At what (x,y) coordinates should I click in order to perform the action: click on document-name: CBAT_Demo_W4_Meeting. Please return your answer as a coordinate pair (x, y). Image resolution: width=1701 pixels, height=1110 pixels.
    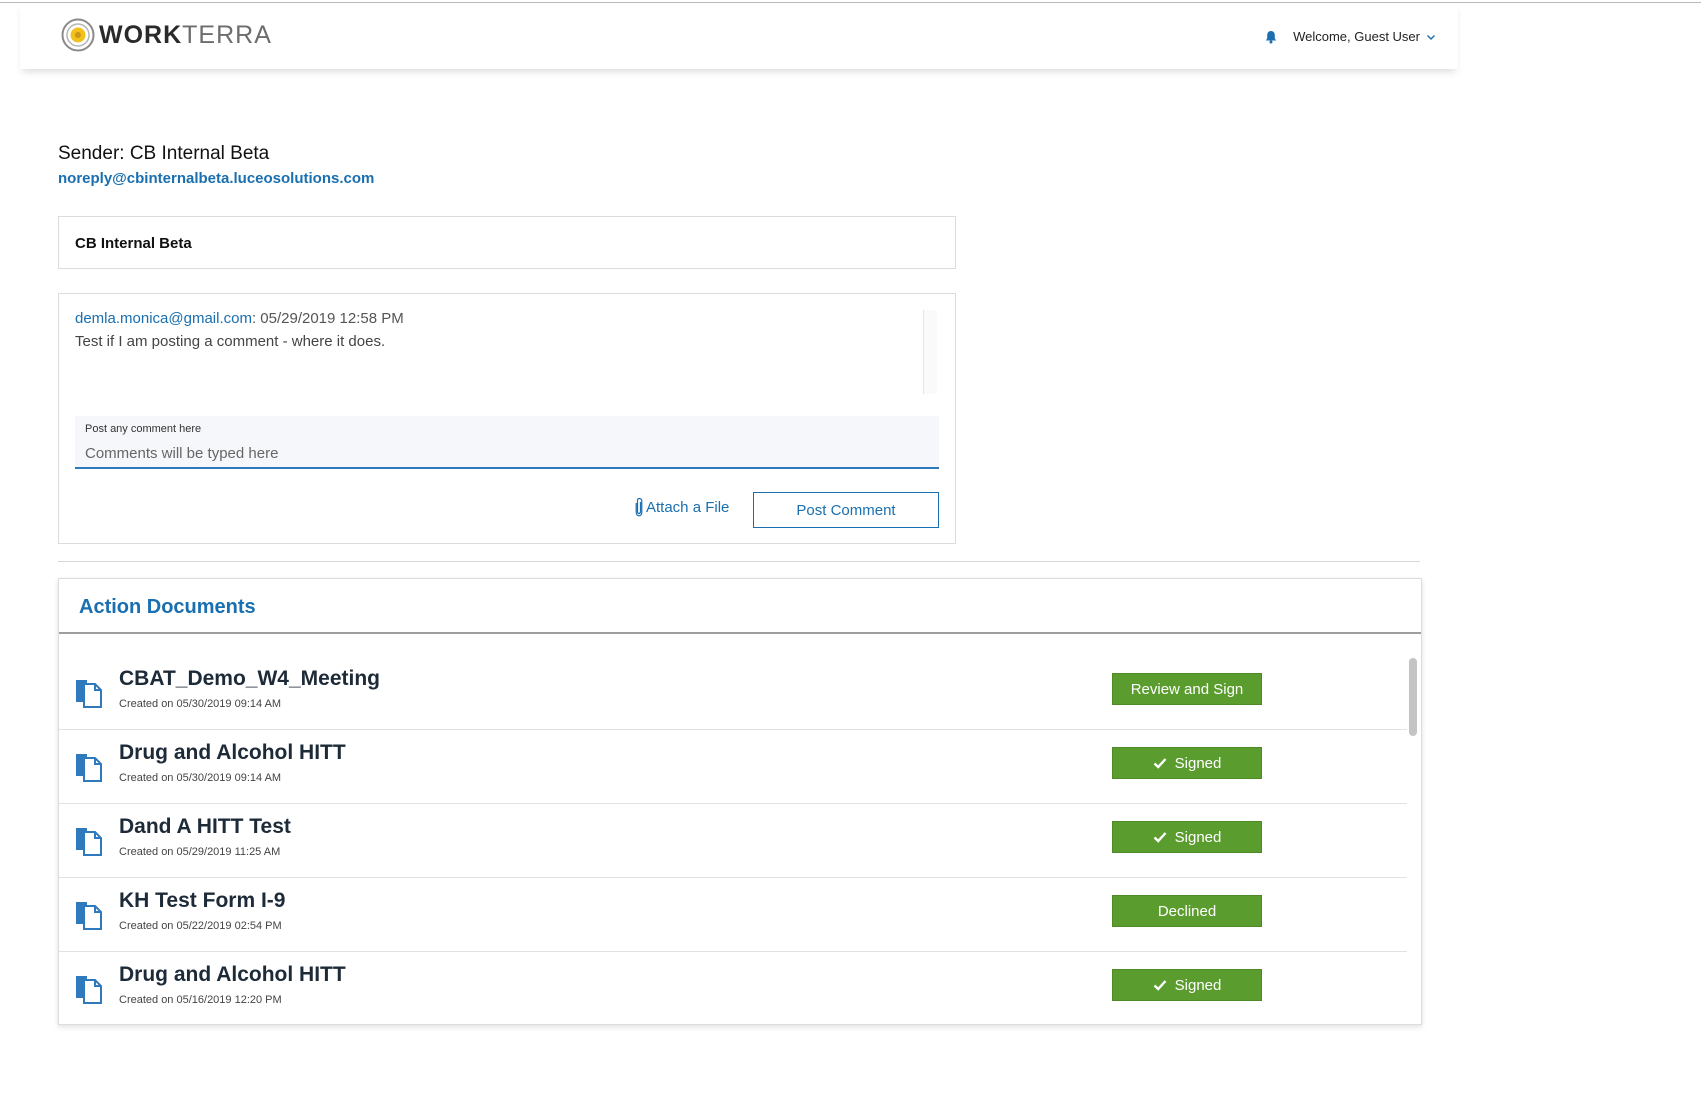
    Looking at the image, I should click on (249, 679).